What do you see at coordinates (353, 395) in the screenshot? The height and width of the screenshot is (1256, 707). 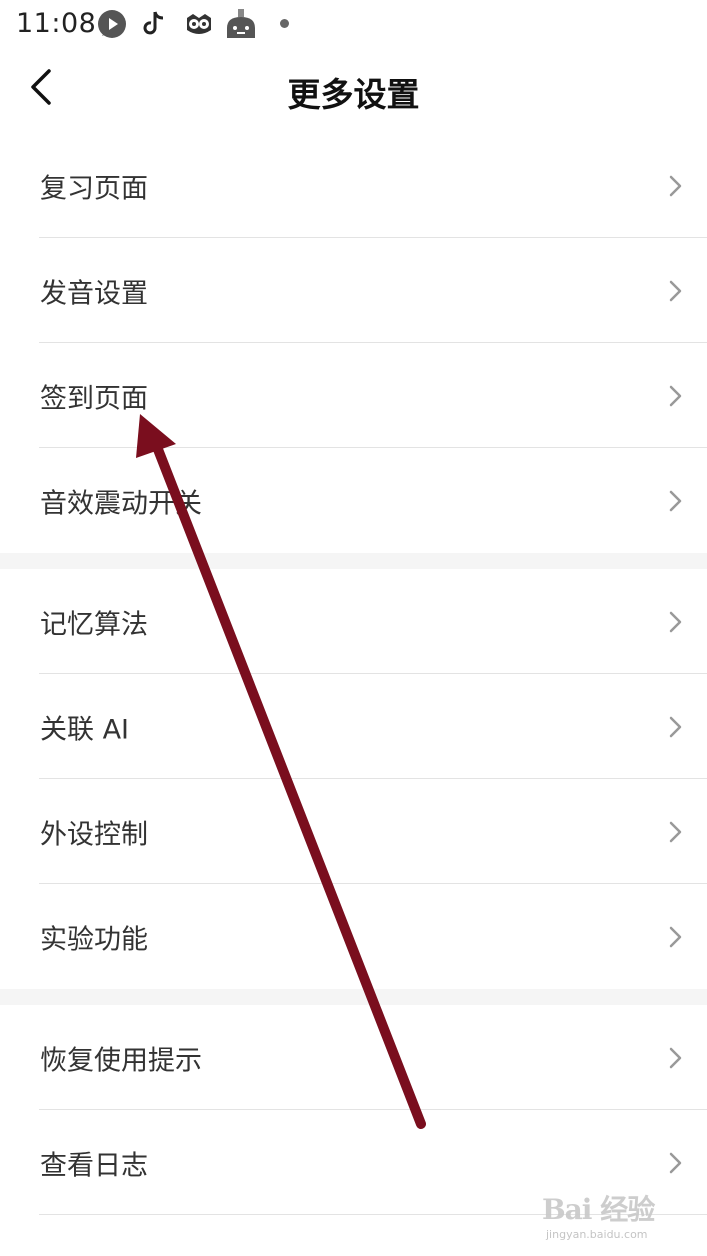 I see `settings-item-check-in-page: 签到页面` at bounding box center [353, 395].